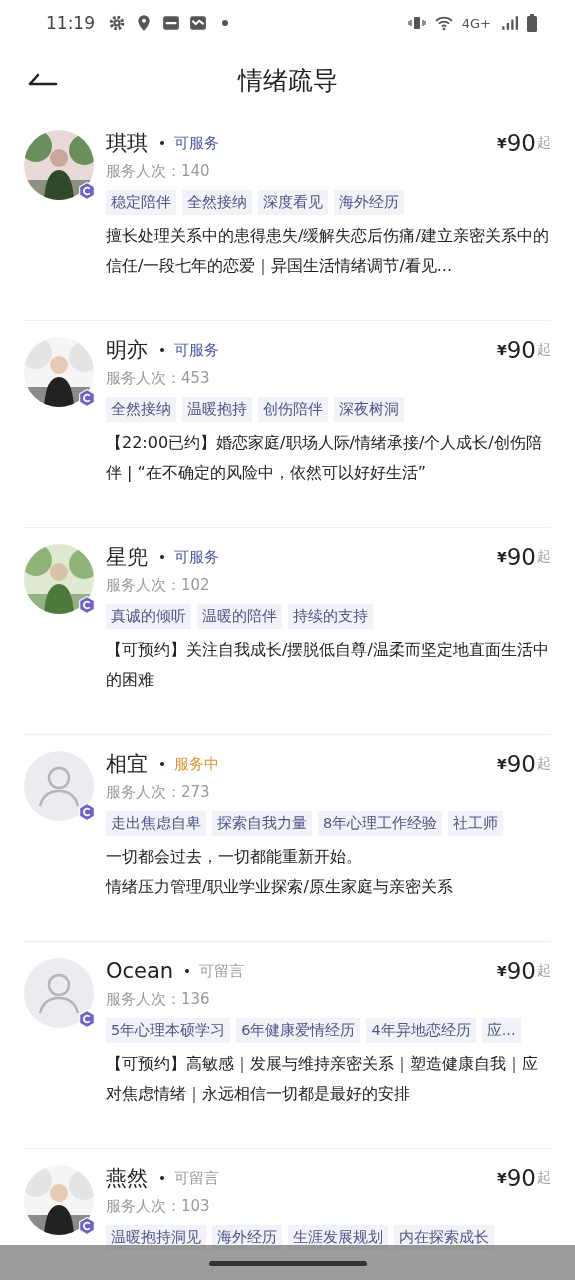  What do you see at coordinates (70, 23) in the screenshot?
I see `status-time: 11:19` at bounding box center [70, 23].